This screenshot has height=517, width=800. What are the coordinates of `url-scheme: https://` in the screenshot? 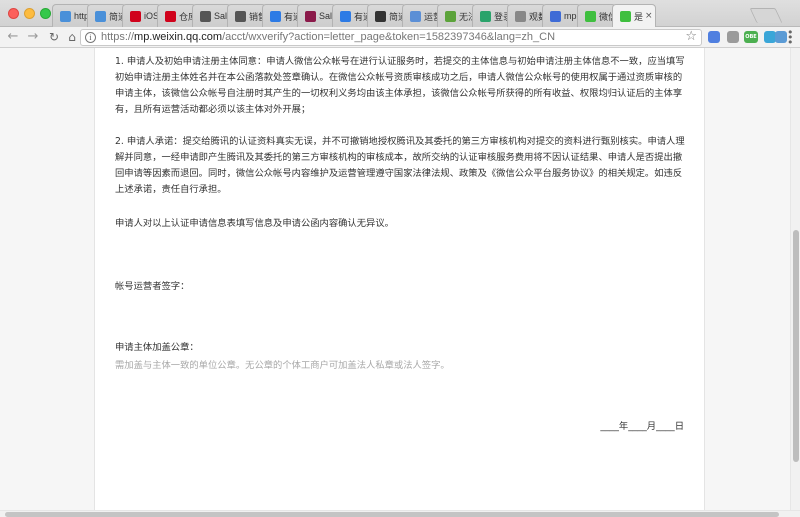 It's located at (118, 37).